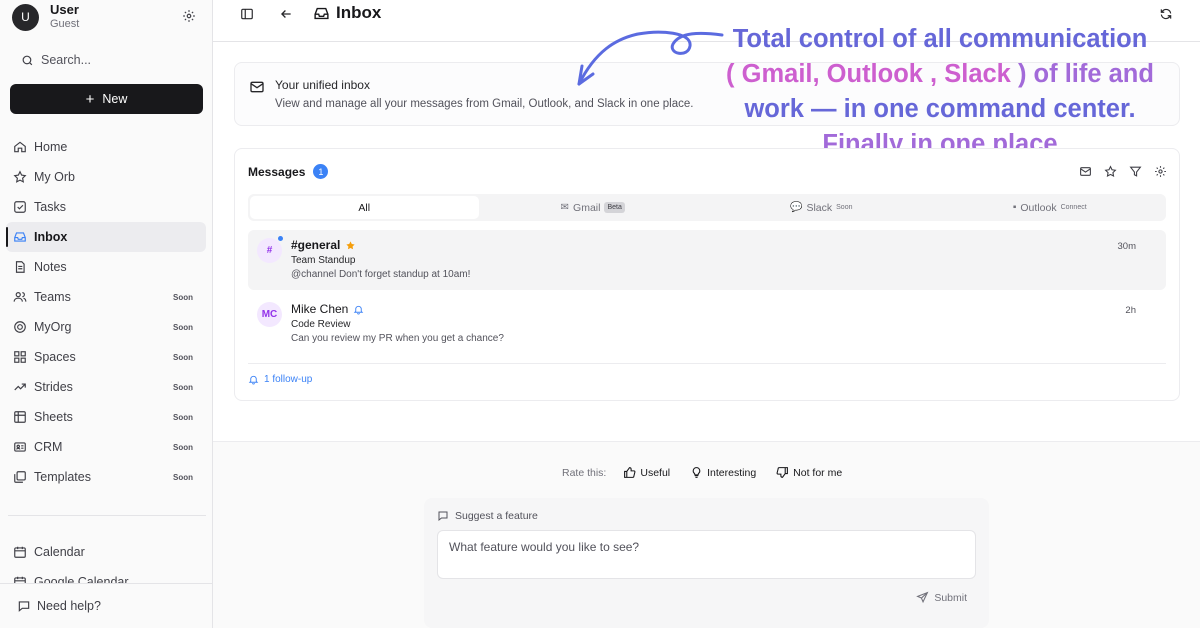 The width and height of the screenshot is (1200, 628). What do you see at coordinates (696, 472) in the screenshot?
I see `lightbulb-icon` at bounding box center [696, 472].